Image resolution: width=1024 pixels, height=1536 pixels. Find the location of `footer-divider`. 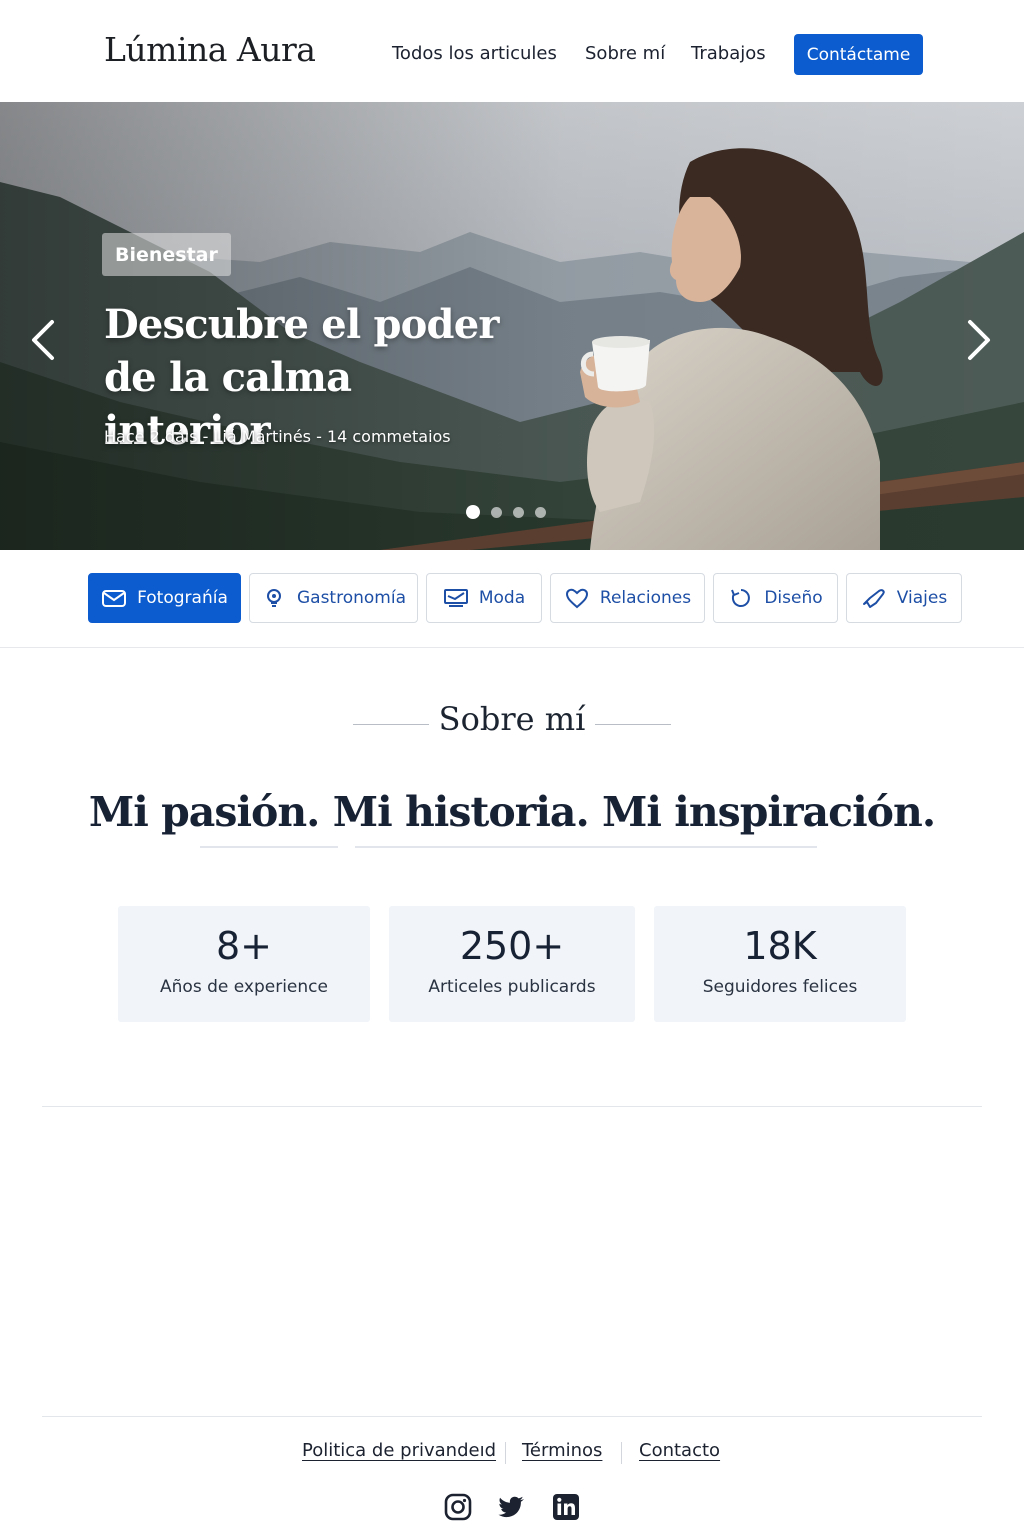

footer-divider is located at coordinates (512, 1416).